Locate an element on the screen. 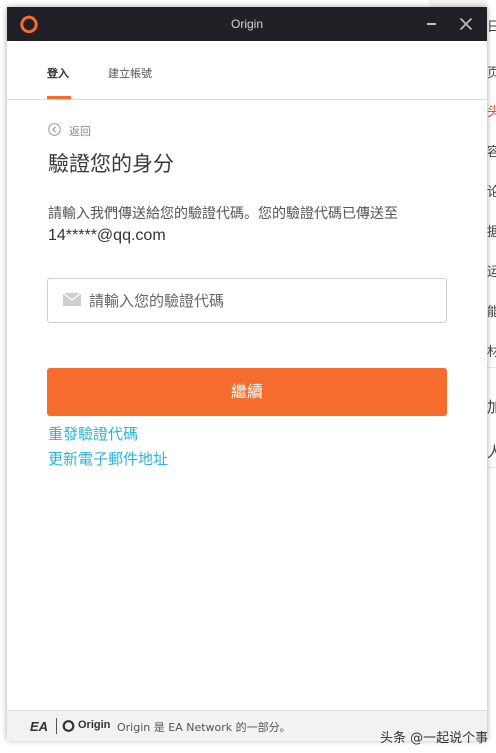 The width and height of the screenshot is (496, 753). background-text: 据 is located at coordinates (491, 232).